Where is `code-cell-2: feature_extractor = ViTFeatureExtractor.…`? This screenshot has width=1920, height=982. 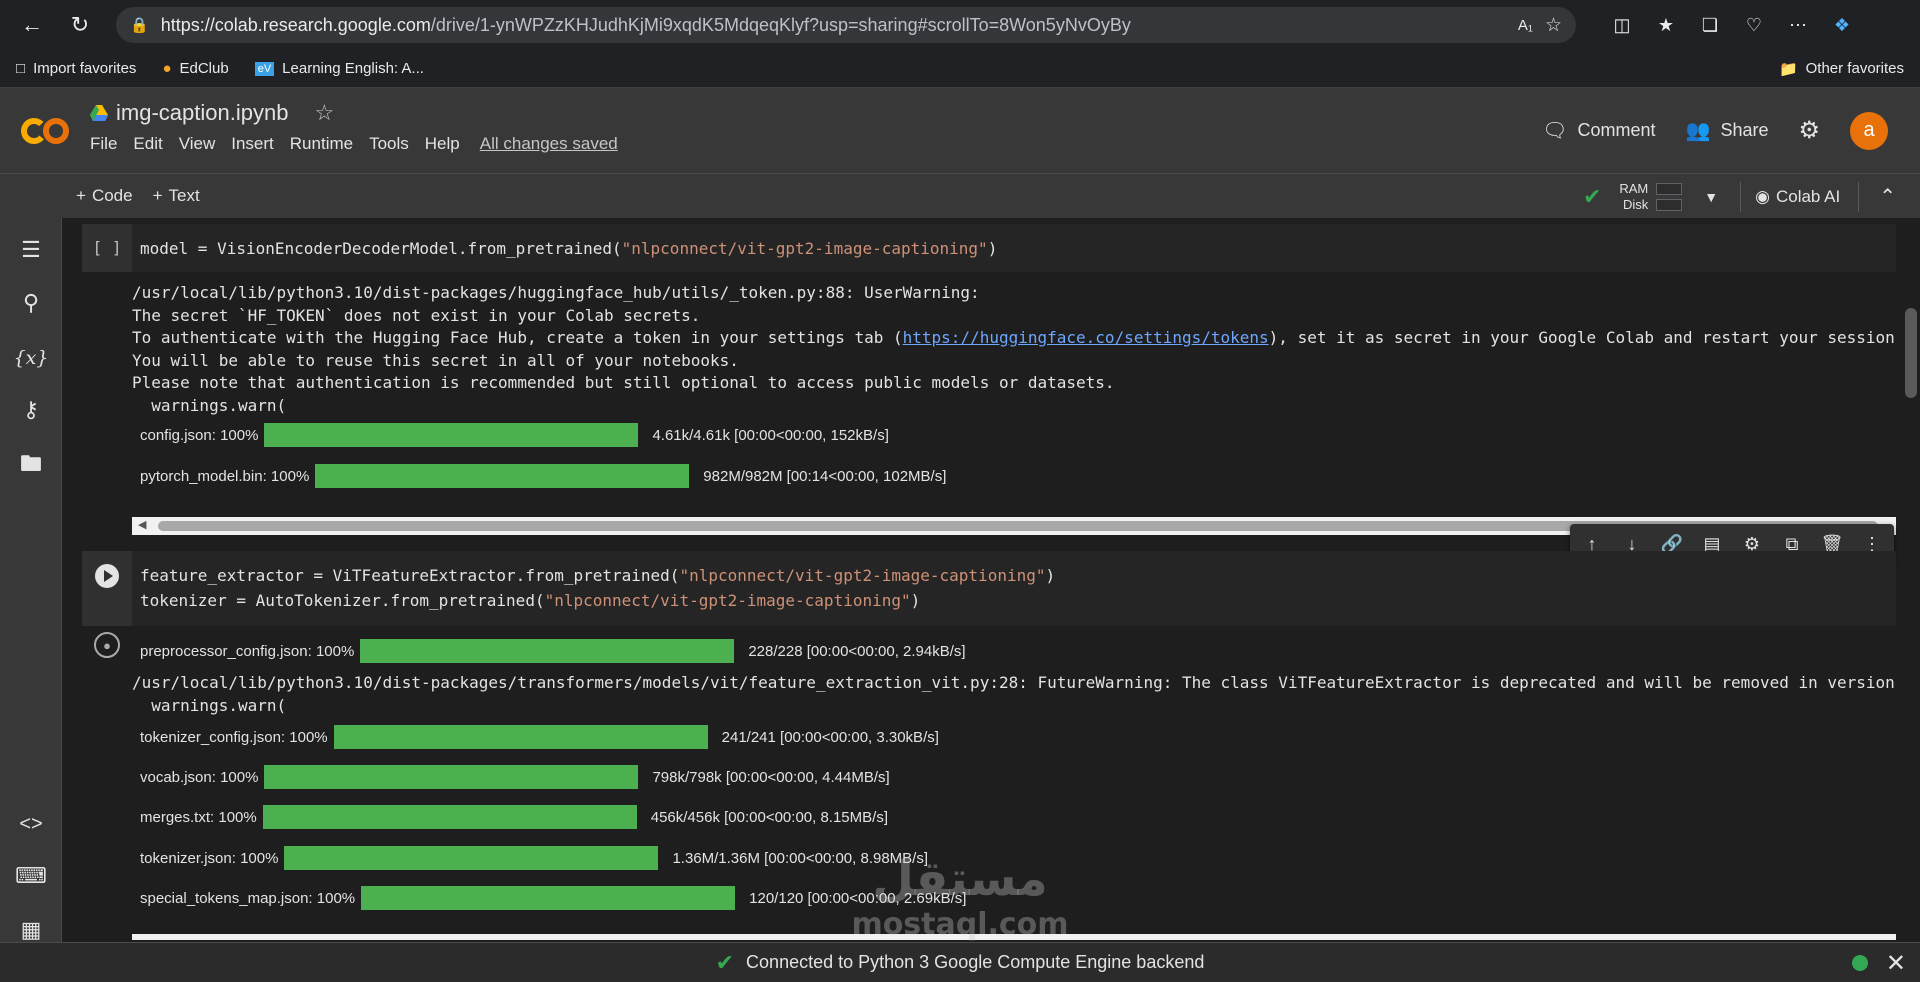 code-cell-2: feature_extractor = ViTFeatureExtractor.… is located at coordinates (989, 588).